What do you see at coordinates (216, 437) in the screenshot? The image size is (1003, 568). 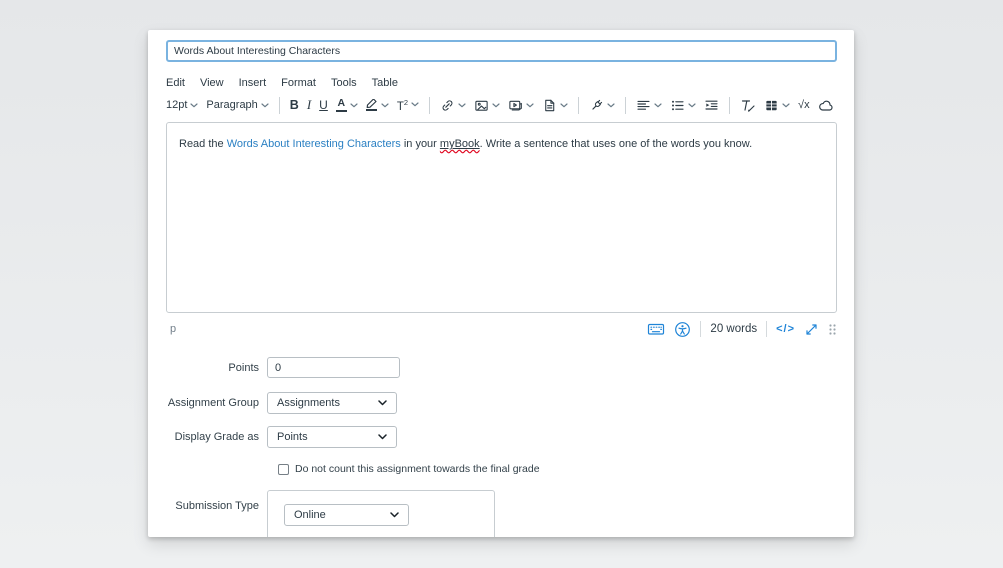 I see `display-grade-label: Display Grade as` at bounding box center [216, 437].